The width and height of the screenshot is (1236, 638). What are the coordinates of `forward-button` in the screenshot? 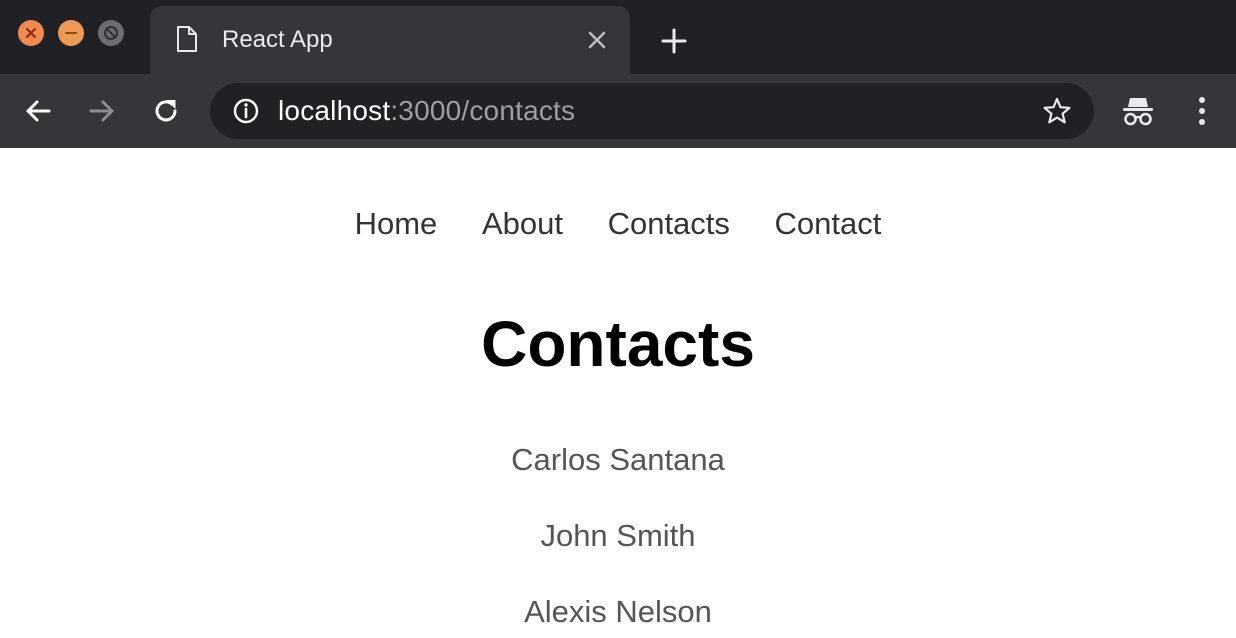 It's located at (102, 111).